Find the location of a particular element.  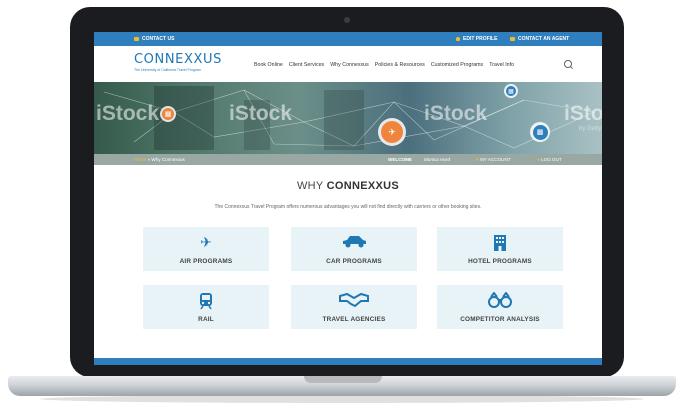

camera-icon is located at coordinates (347, 20).